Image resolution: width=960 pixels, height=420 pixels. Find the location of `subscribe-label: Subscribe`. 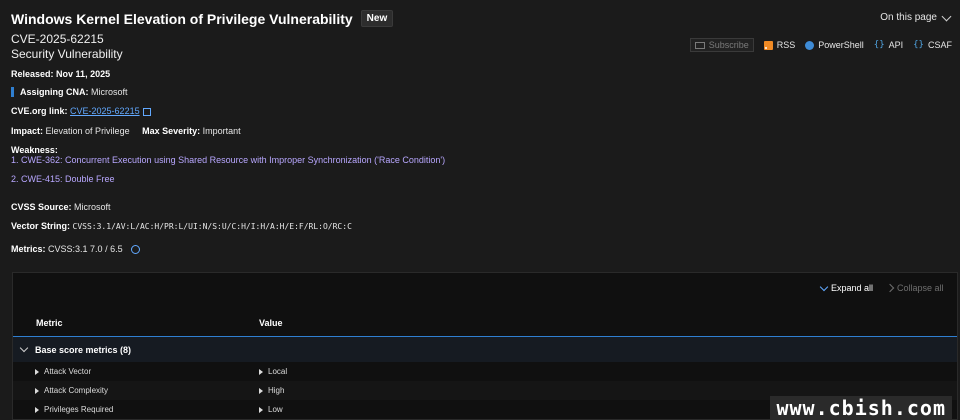

subscribe-label: Subscribe is located at coordinates (728, 45).